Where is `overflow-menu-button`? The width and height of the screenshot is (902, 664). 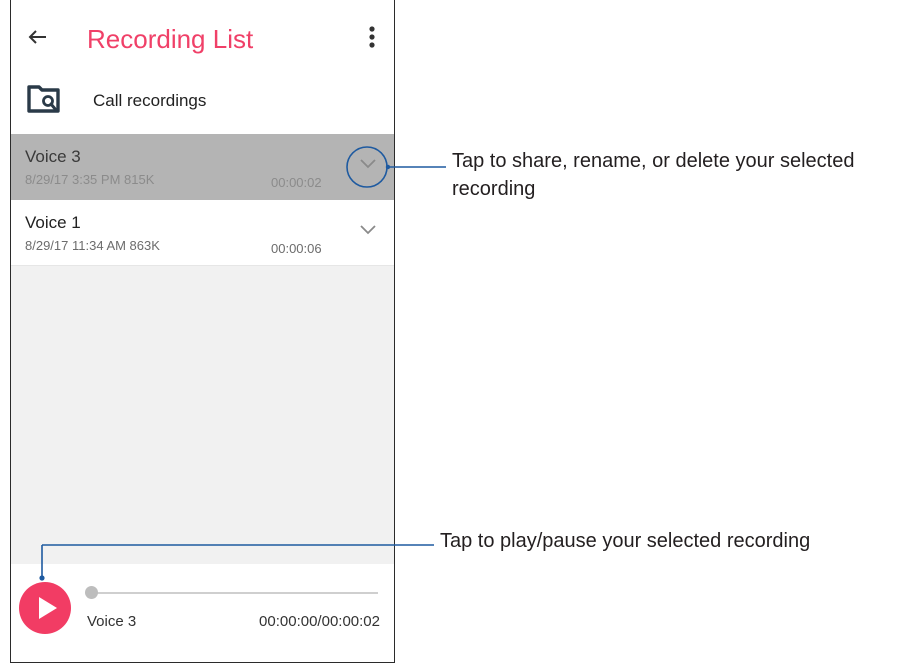 overflow-menu-button is located at coordinates (372, 37).